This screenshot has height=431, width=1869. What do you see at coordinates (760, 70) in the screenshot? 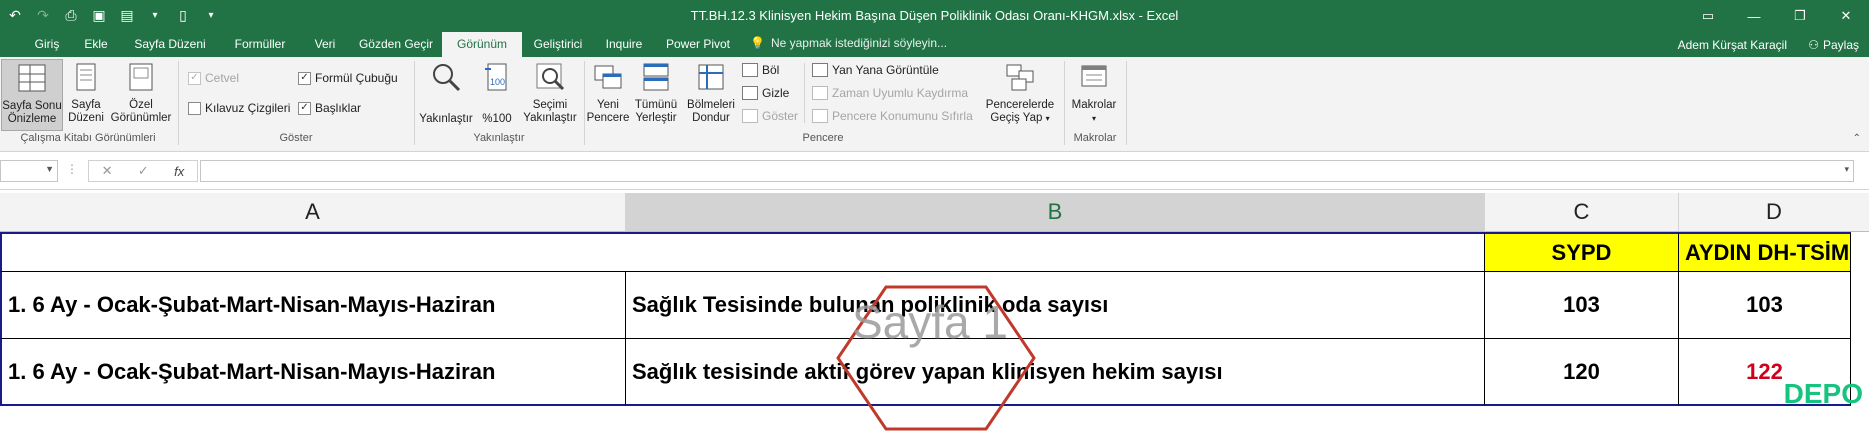
I see `split-button: Böl` at bounding box center [760, 70].